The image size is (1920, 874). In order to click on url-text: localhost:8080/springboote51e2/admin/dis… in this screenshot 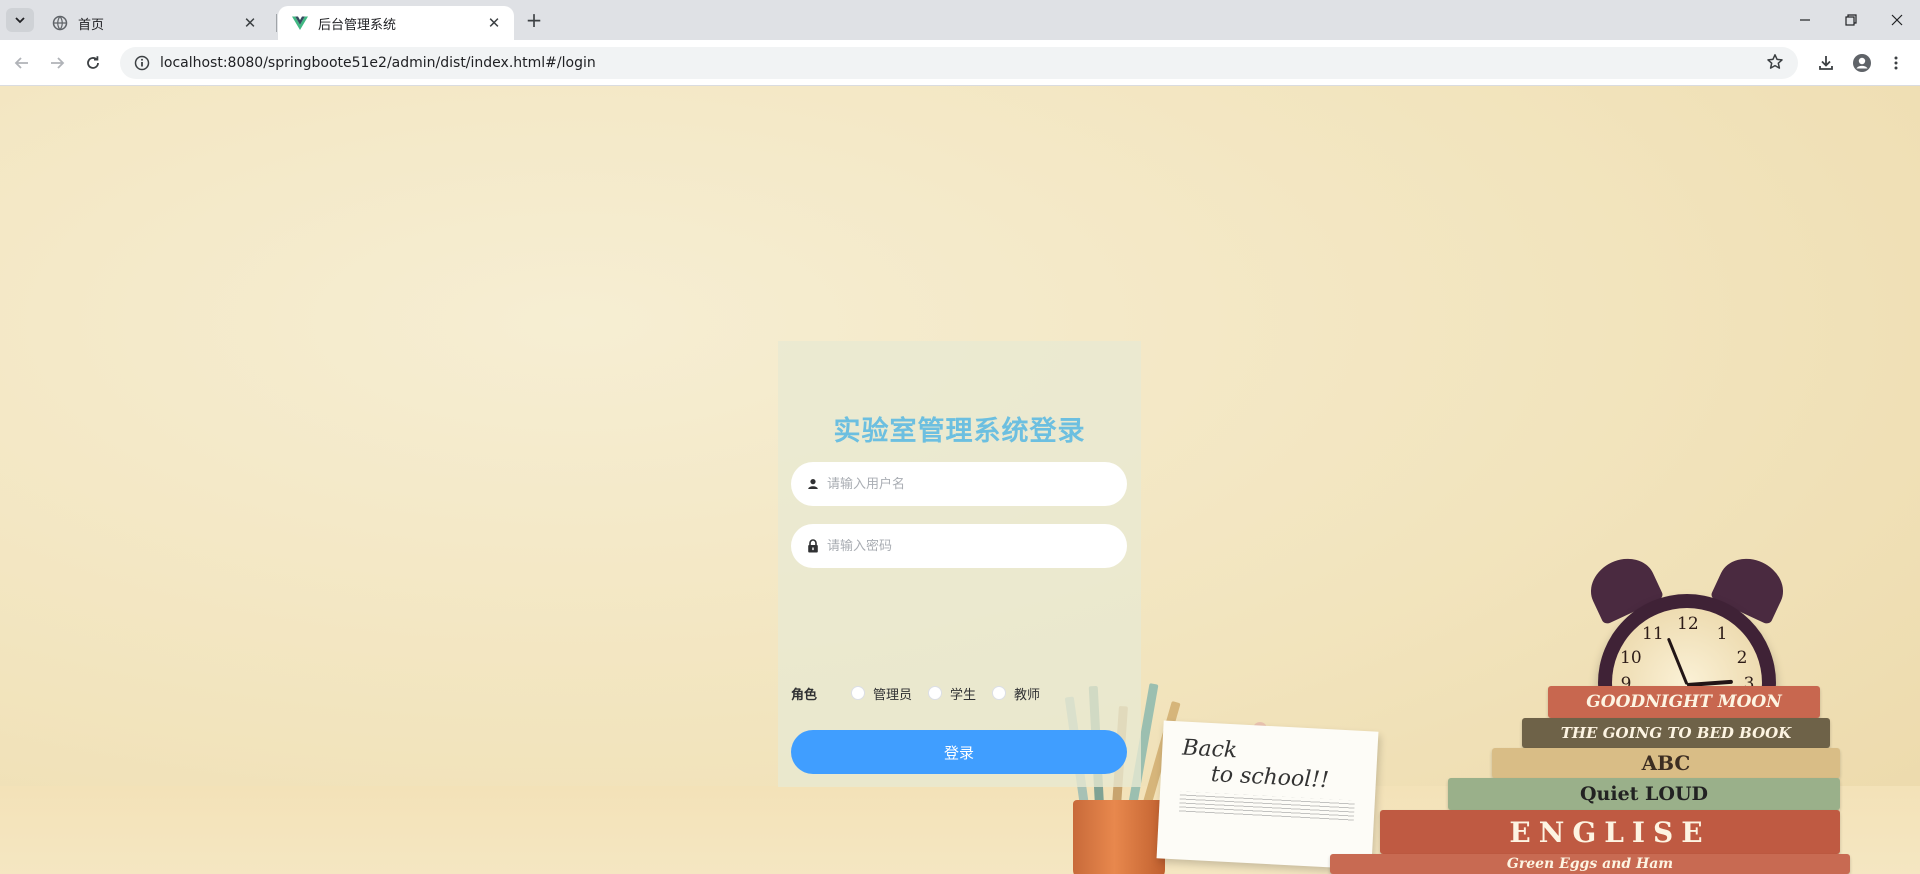, I will do `click(378, 63)`.